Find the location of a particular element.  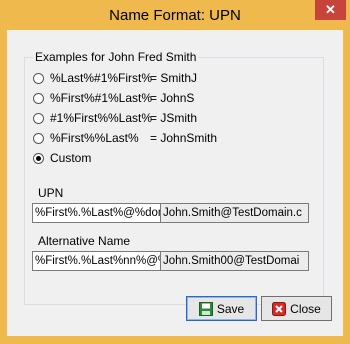

close-label: Close is located at coordinates (305, 308).